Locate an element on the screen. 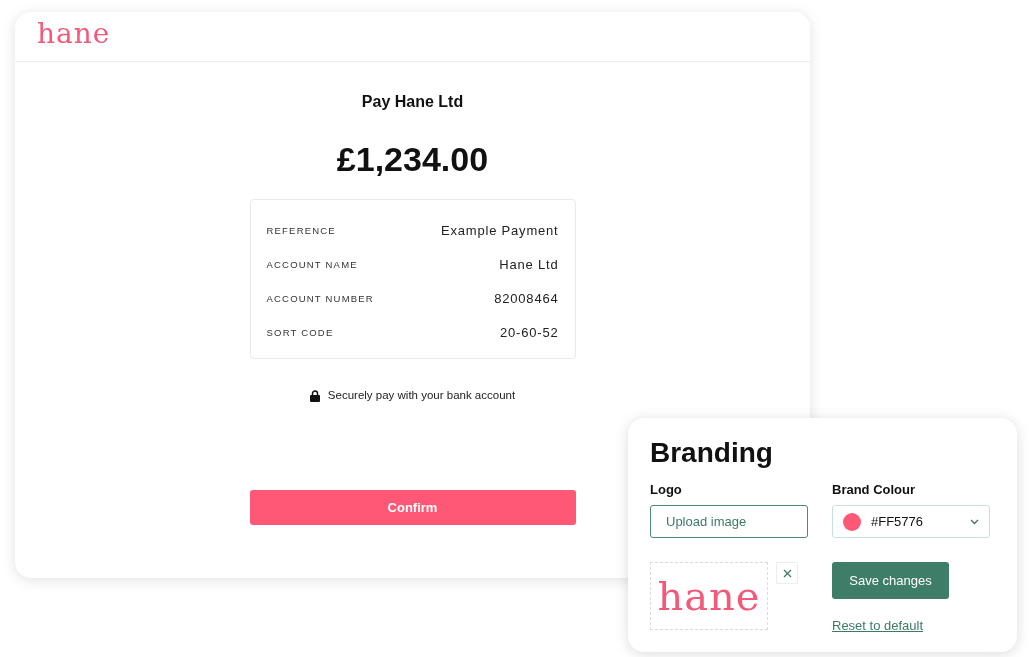 This screenshot has width=1032, height=657. detail-label: REFERENCE is located at coordinates (301, 230).